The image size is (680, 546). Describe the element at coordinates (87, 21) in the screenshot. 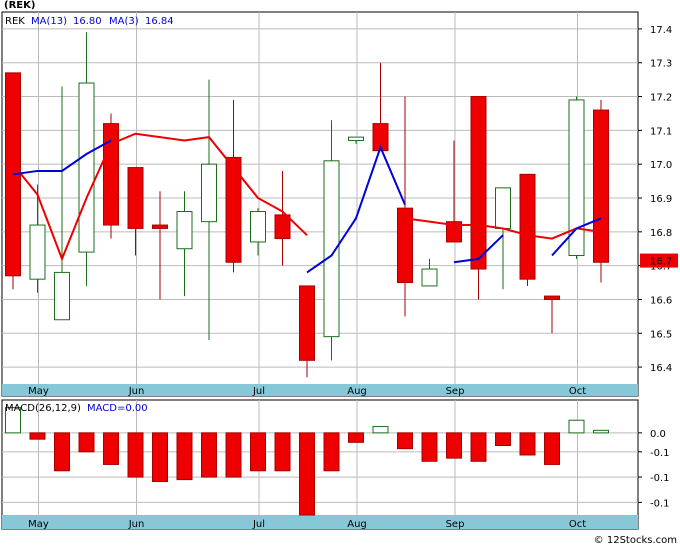

I see `legend-ma13-value: 16.80` at that location.